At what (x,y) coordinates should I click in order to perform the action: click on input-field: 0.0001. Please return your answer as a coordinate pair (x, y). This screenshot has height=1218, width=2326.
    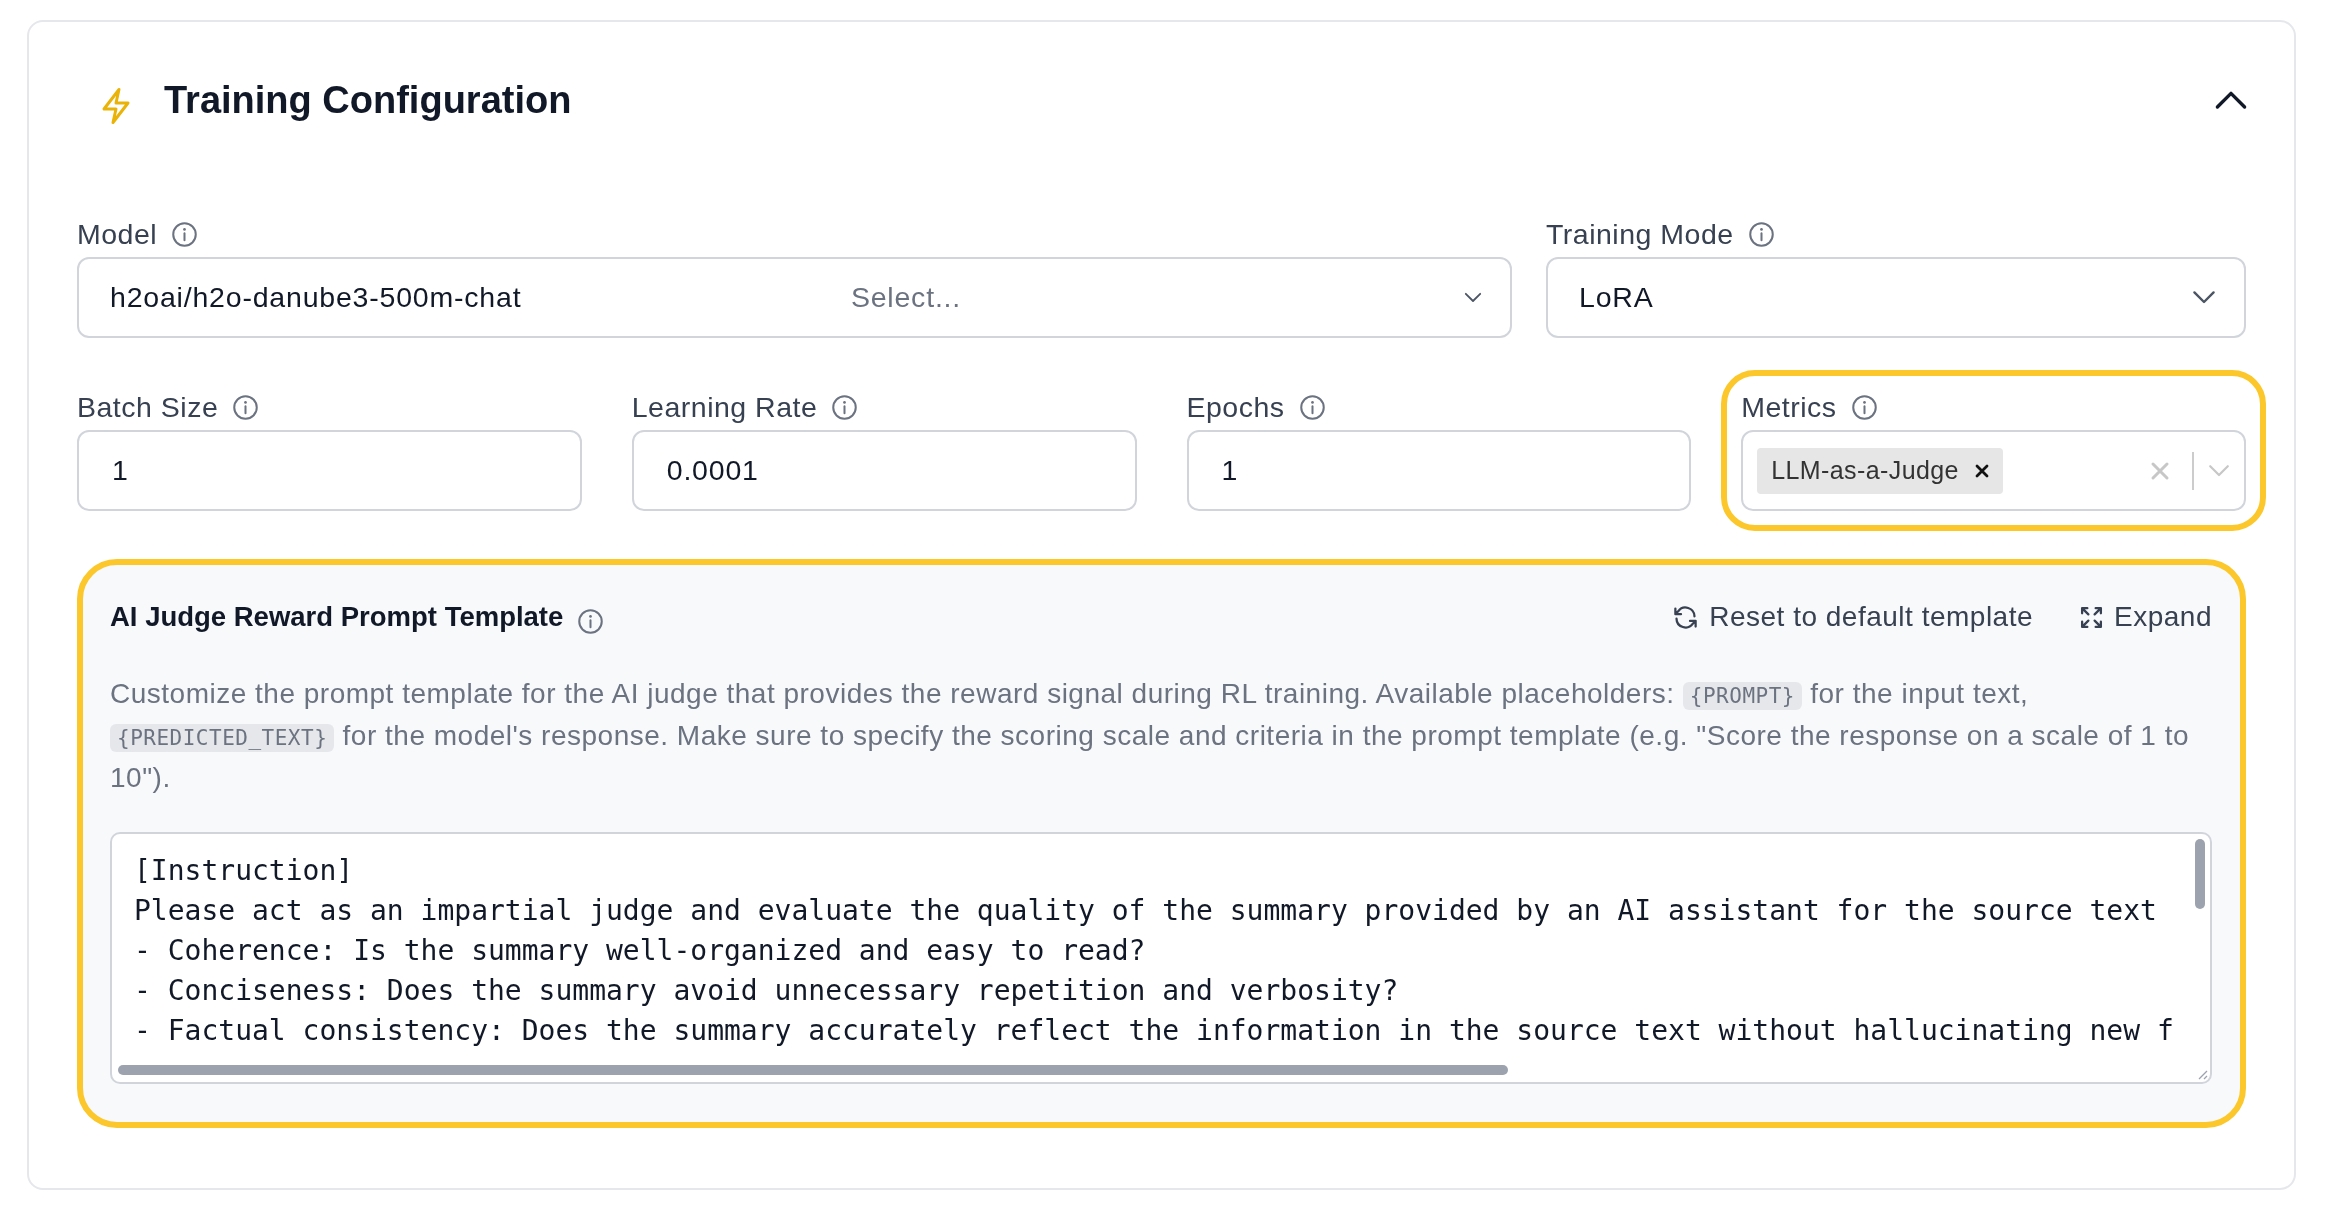
    Looking at the image, I should click on (884, 470).